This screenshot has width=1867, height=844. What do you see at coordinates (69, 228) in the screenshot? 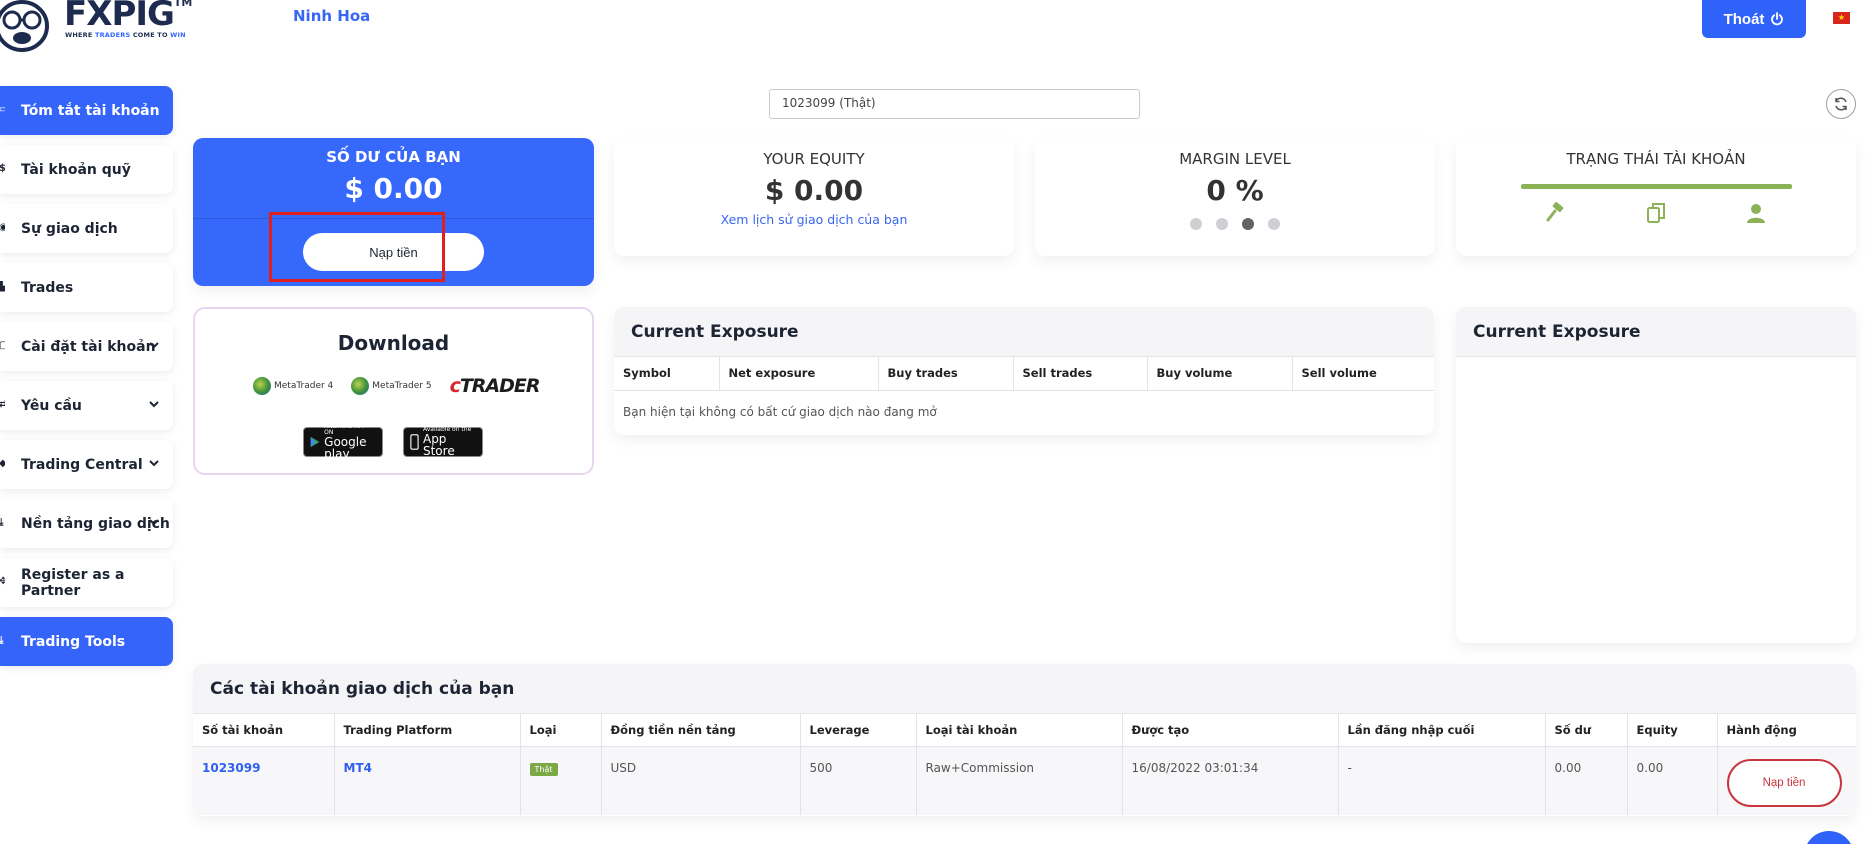
I see `sidebar-item-label: Sự giao dịch` at bounding box center [69, 228].